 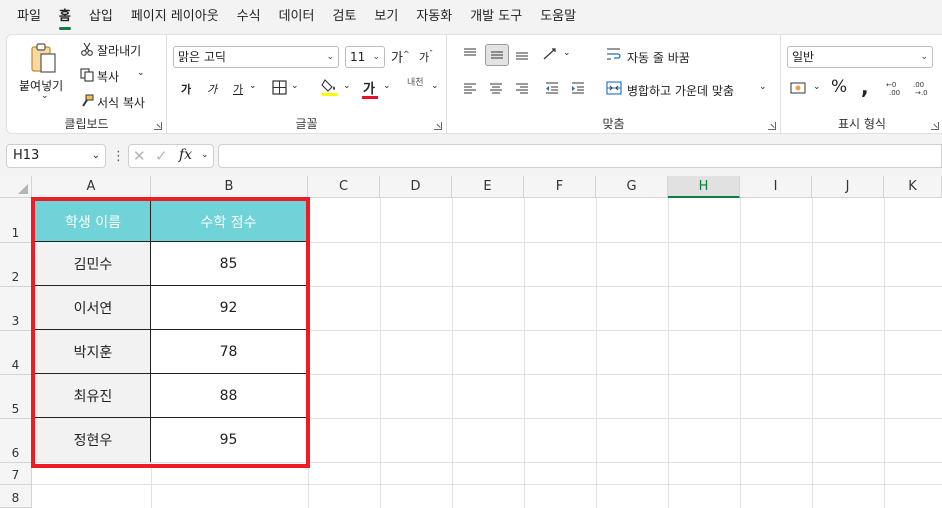 I want to click on font-color-chevron-icon: ⌄, so click(x=387, y=86).